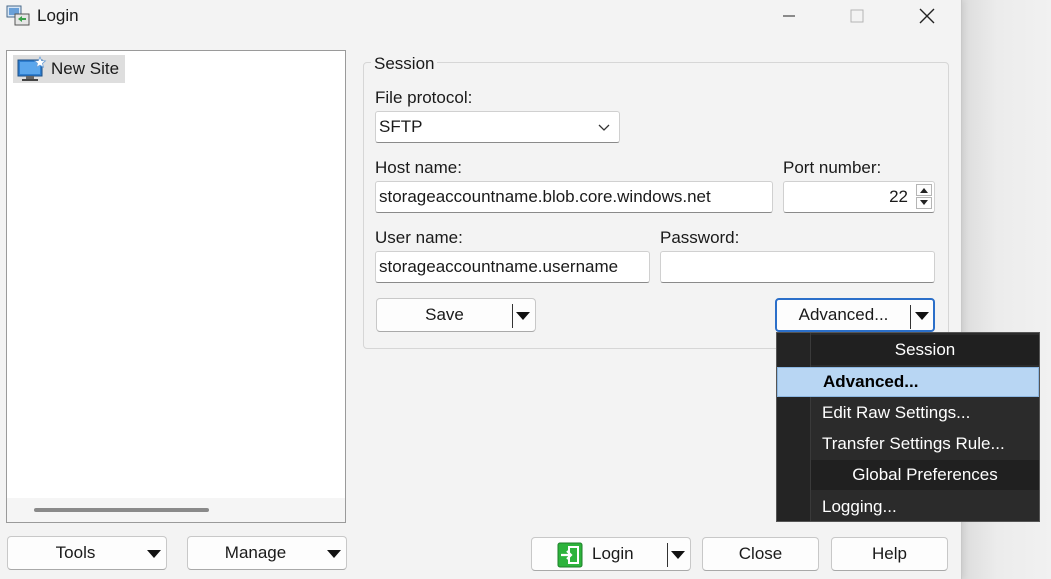 Image resolution: width=1051 pixels, height=579 pixels. Describe the element at coordinates (499, 266) in the screenshot. I see `user-name-value: storageaccountname.username` at that location.